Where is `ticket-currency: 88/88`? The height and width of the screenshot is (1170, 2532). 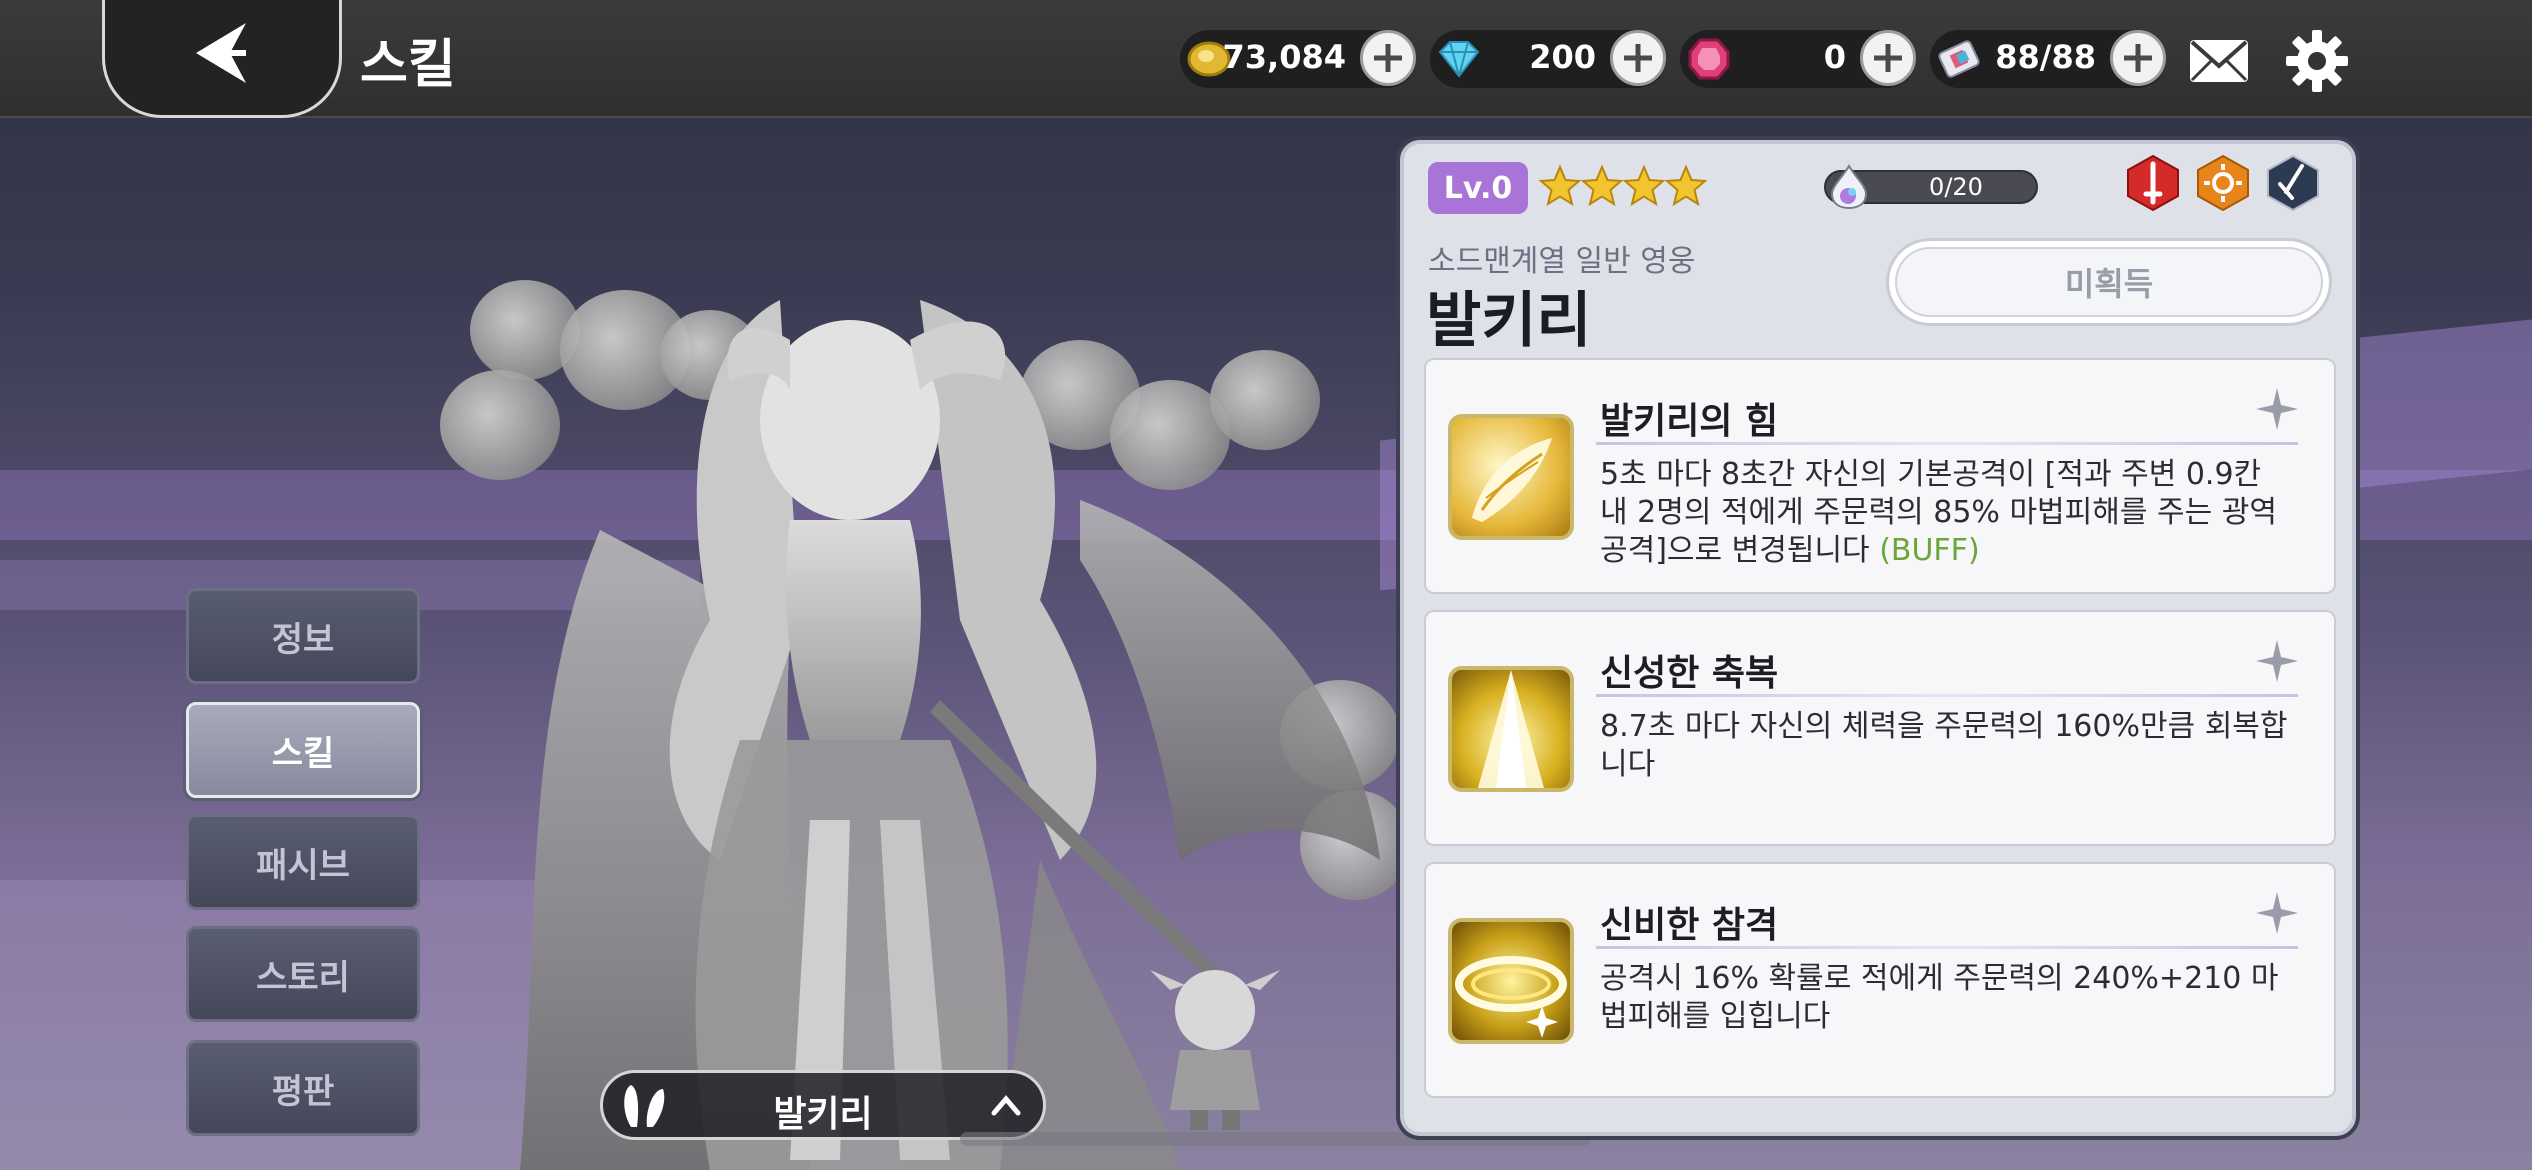
ticket-currency: 88/88 is located at coordinates (2048, 59).